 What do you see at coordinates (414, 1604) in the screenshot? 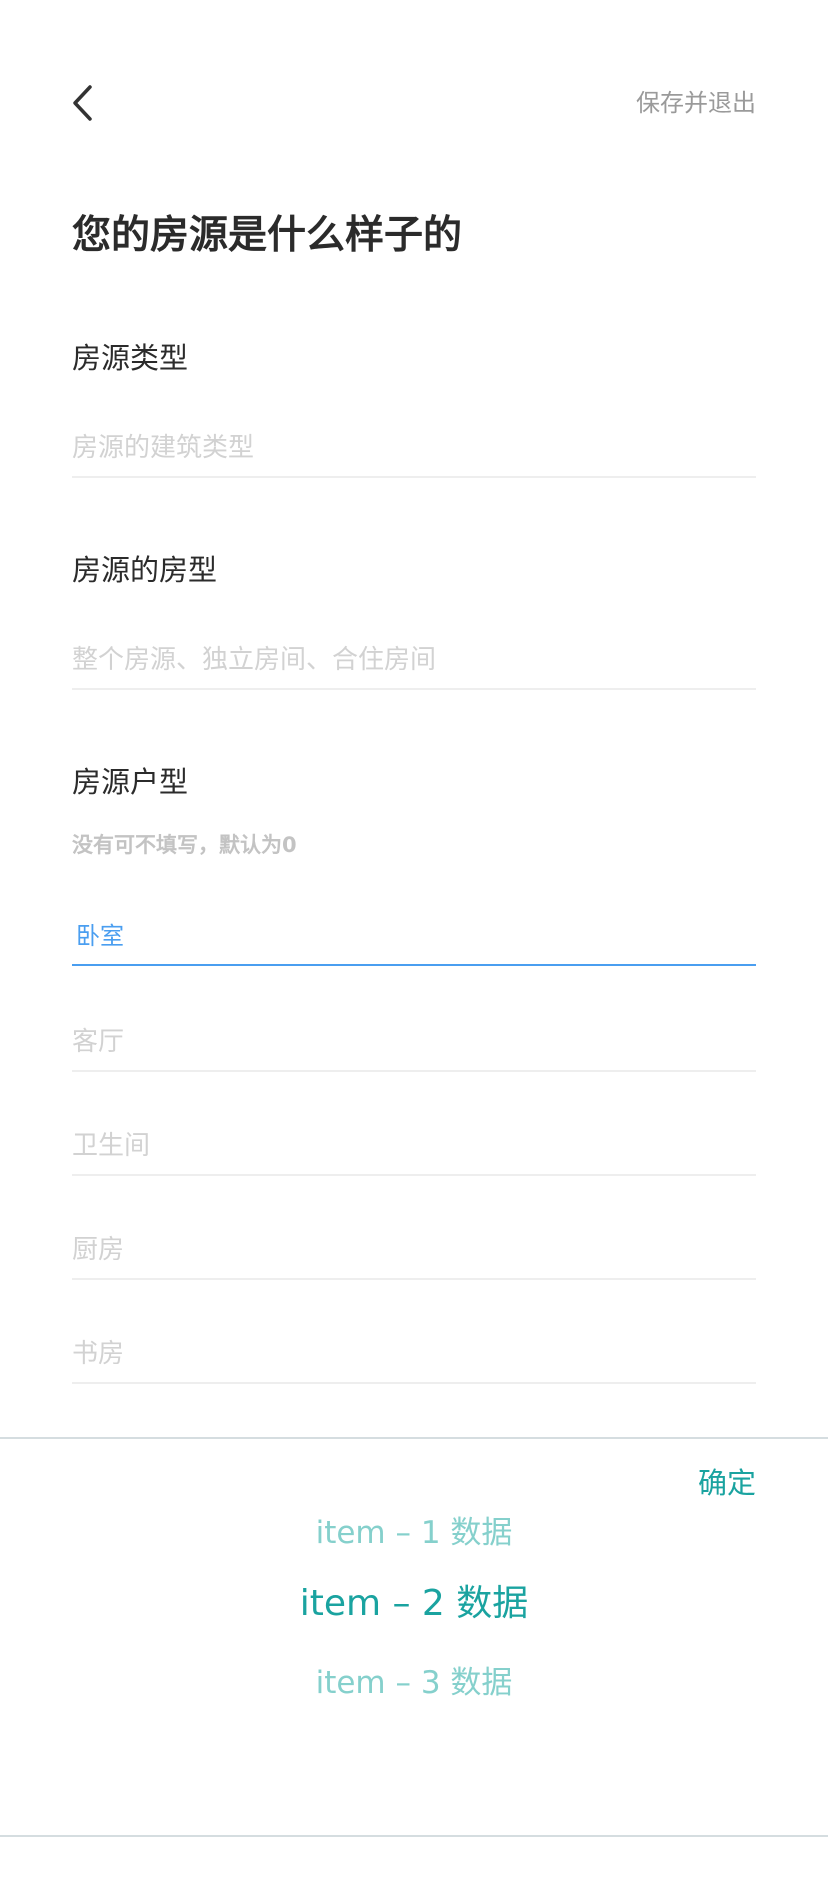
I see `picker-item-selected: item – 2 数据` at bounding box center [414, 1604].